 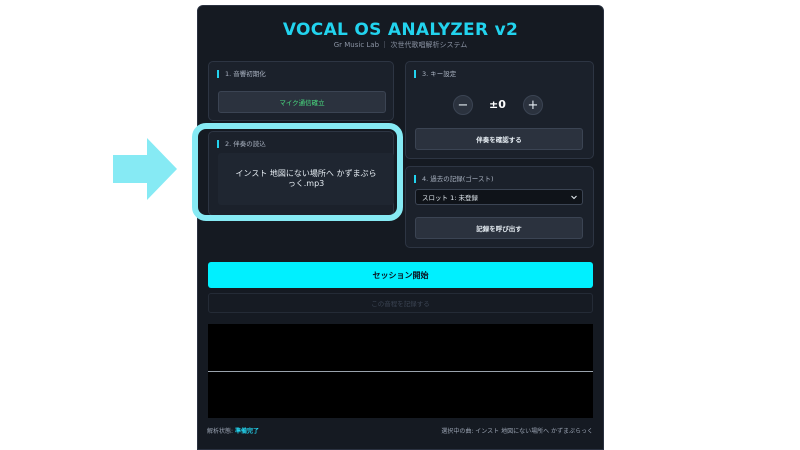 I want to click on waveform-display, so click(x=400, y=371).